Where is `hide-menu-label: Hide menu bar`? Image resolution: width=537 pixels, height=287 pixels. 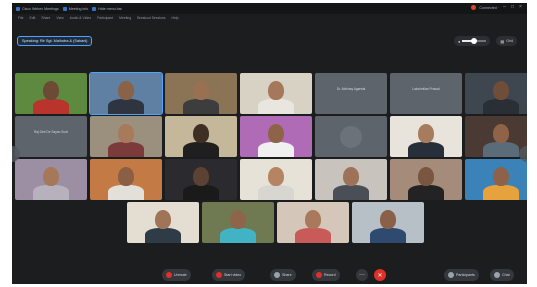
hide-menu-label: Hide menu bar is located at coordinates (110, 8).